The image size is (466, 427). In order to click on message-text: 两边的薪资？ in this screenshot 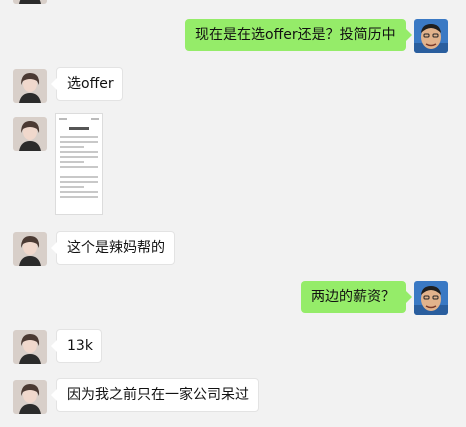, I will do `click(353, 297)`.